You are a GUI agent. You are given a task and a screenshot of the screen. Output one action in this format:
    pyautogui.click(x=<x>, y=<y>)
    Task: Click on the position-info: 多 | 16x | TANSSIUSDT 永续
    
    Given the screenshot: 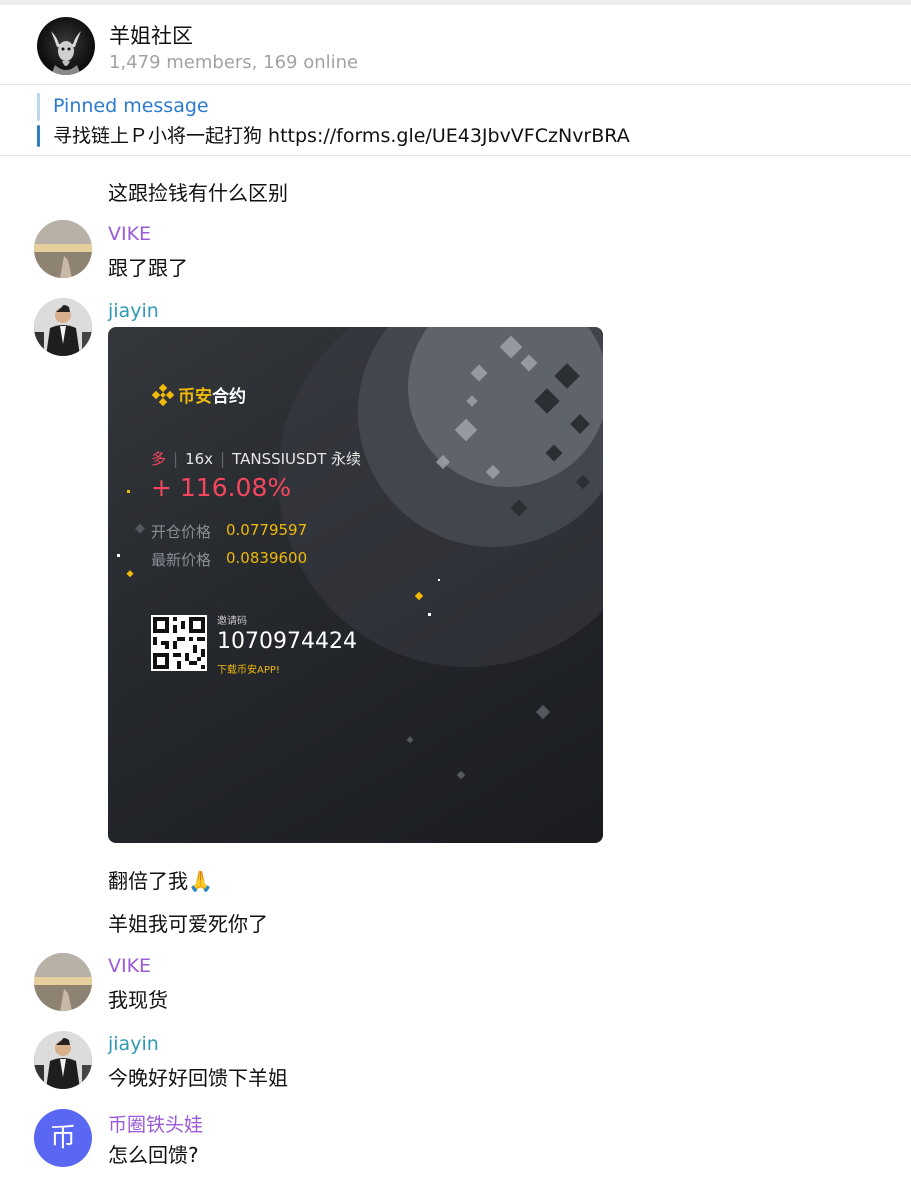 What is the action you would take?
    pyautogui.click(x=256, y=459)
    